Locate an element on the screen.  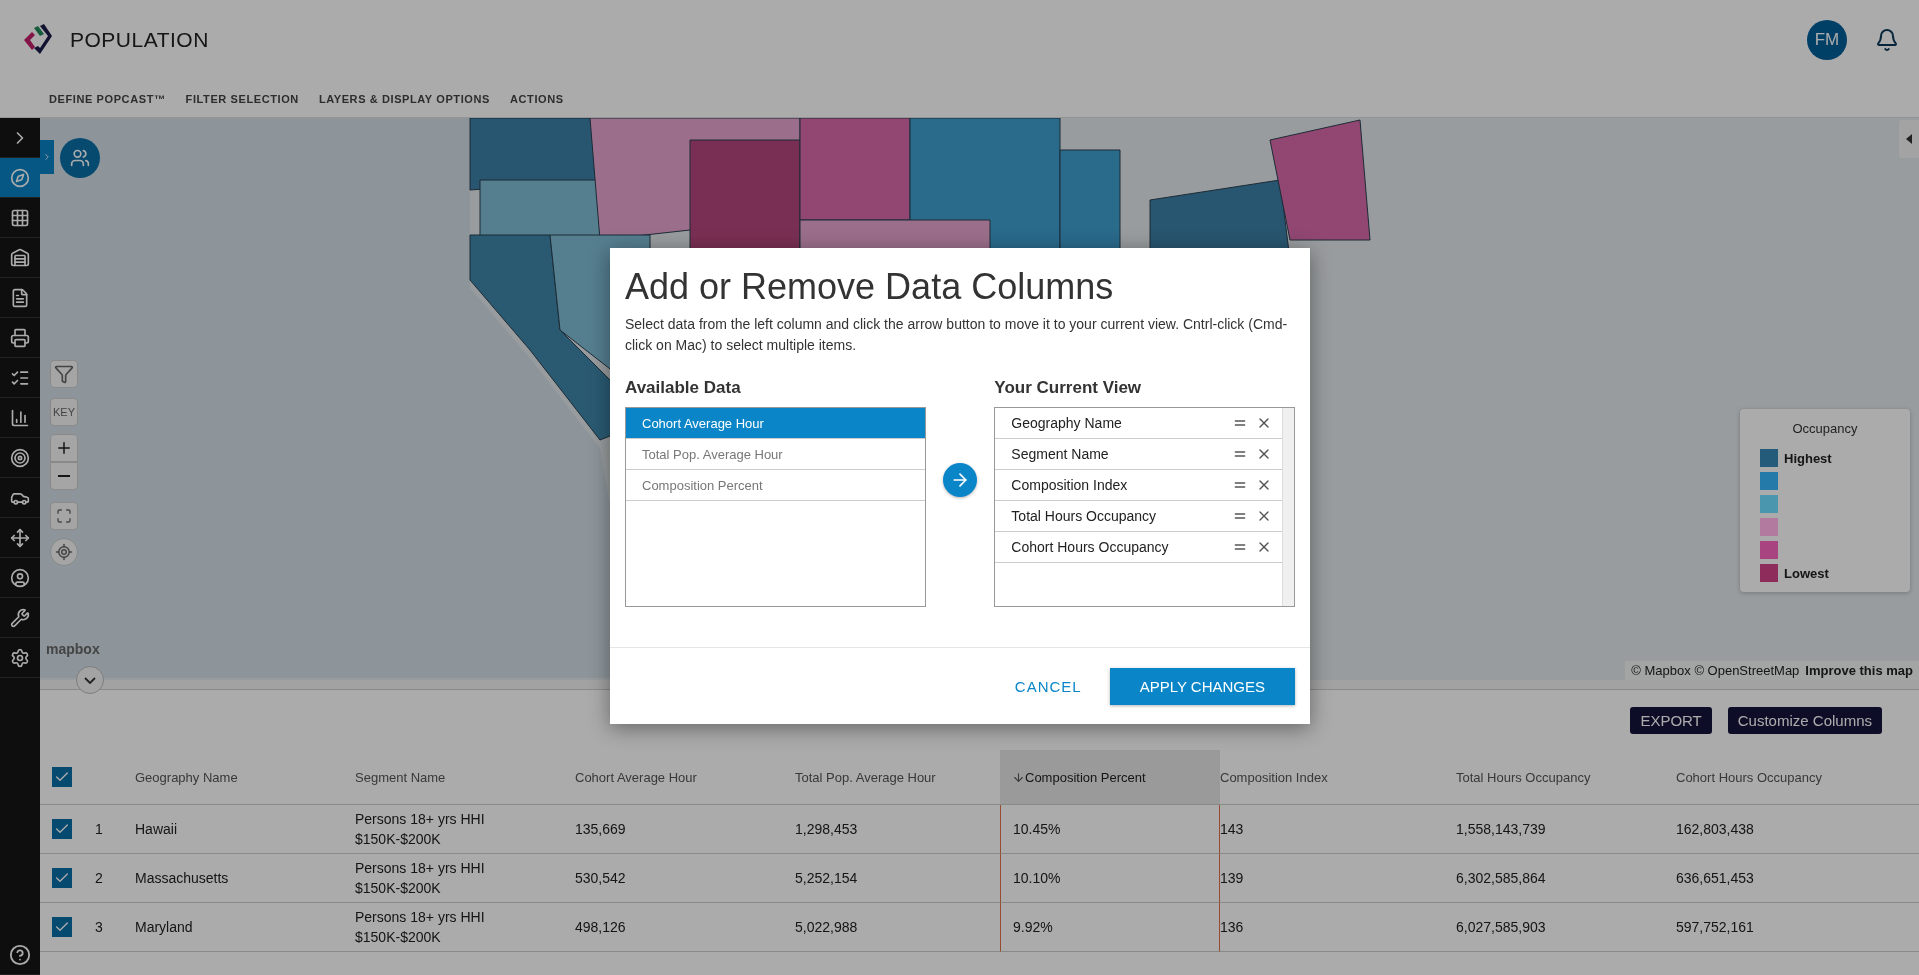
sidebar-item is located at coordinates (20, 178).